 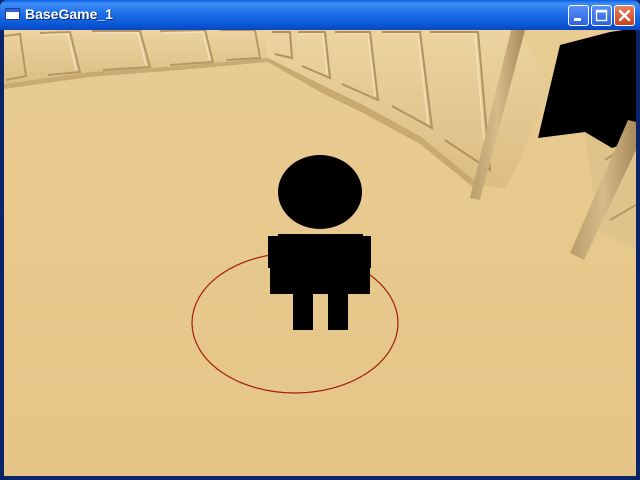 I want to click on player-head, so click(x=320, y=192).